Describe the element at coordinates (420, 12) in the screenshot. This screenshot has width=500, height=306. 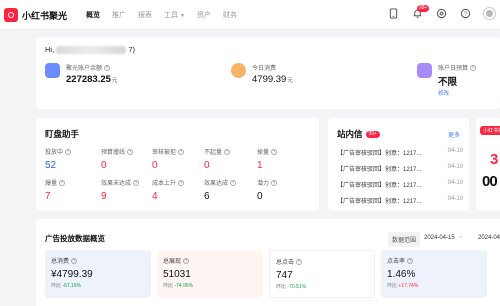
I see `bell-icon: 99+` at that location.